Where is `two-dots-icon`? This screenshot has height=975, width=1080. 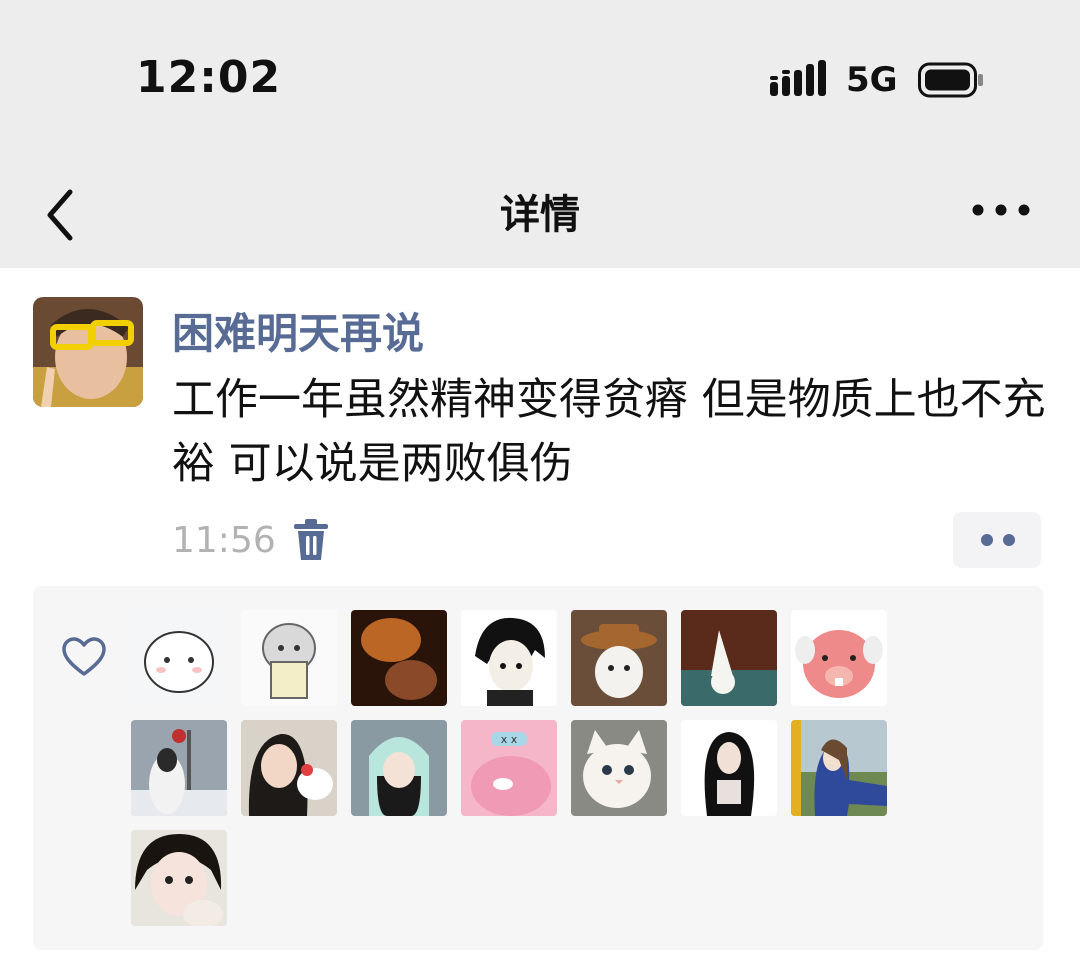 two-dots-icon is located at coordinates (998, 540).